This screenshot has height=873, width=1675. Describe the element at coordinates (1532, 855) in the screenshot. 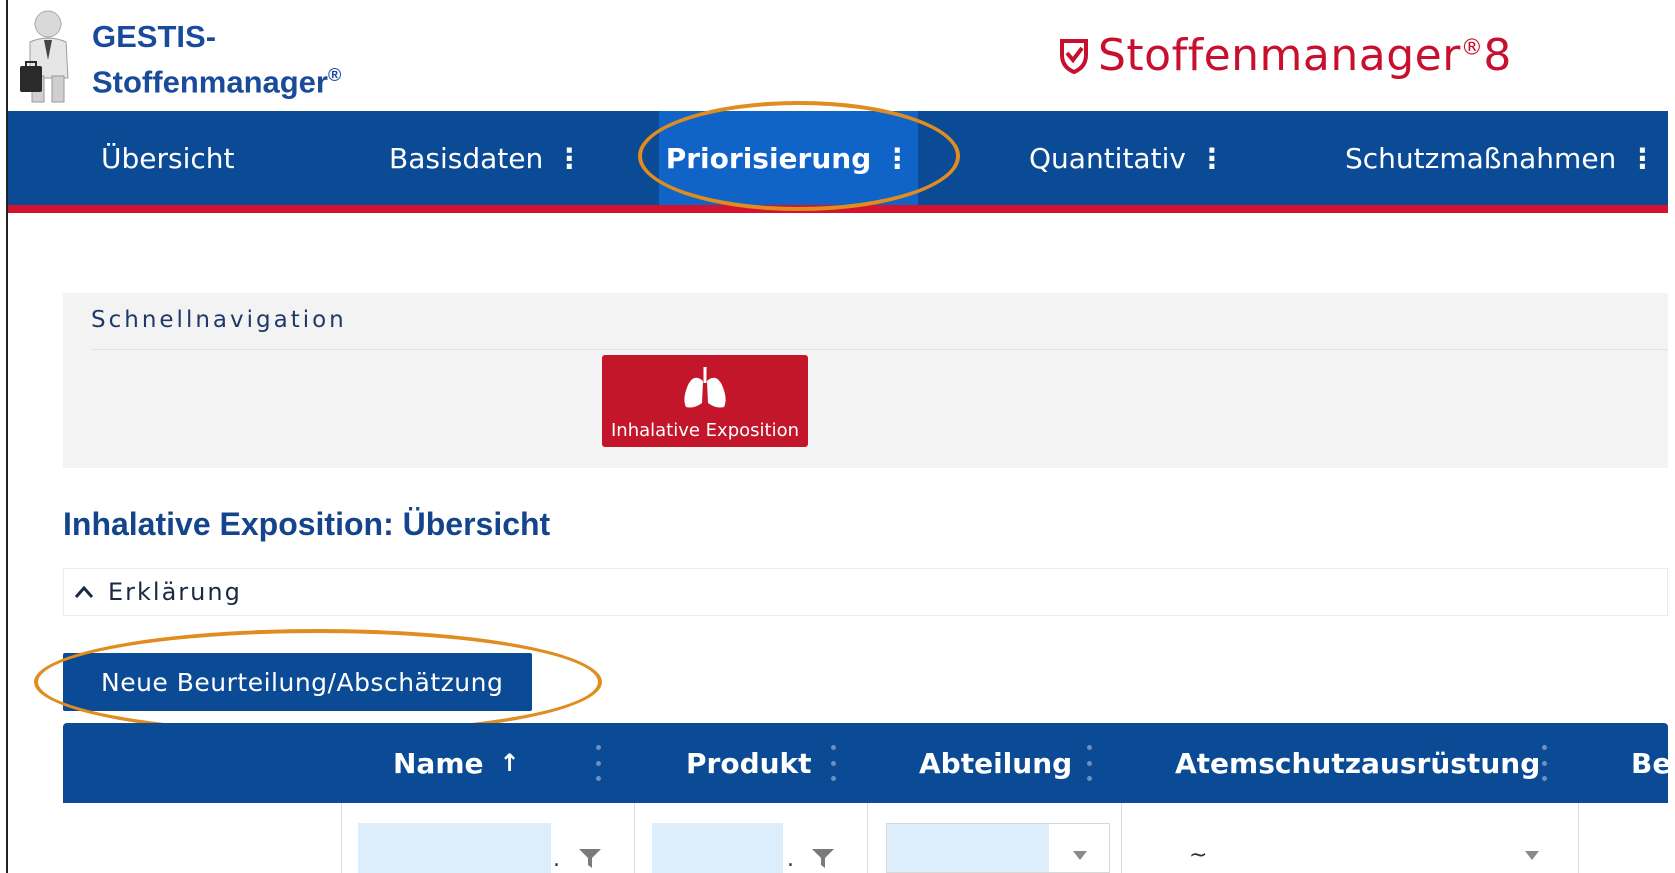

I see `atemschutz-dropdown-caret-icon` at that location.